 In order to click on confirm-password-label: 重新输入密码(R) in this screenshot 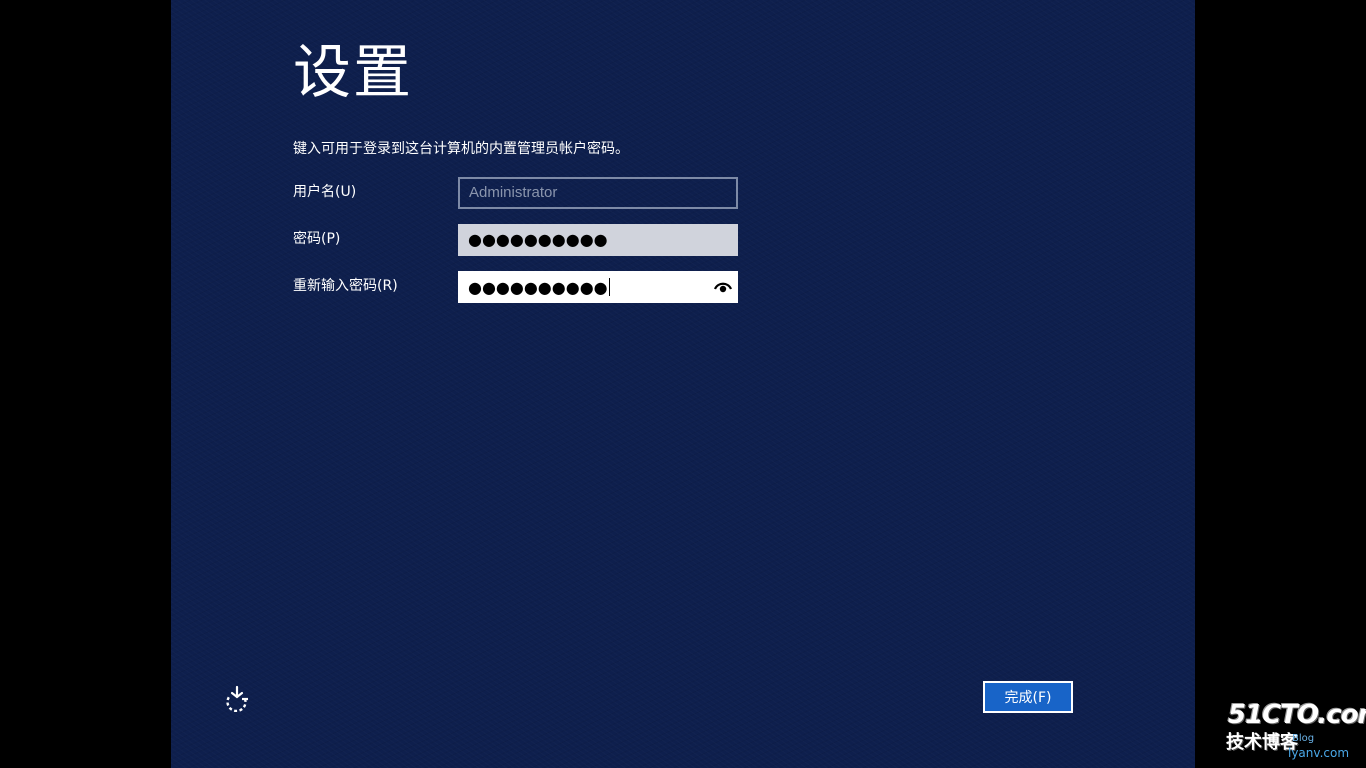, I will do `click(345, 286)`.